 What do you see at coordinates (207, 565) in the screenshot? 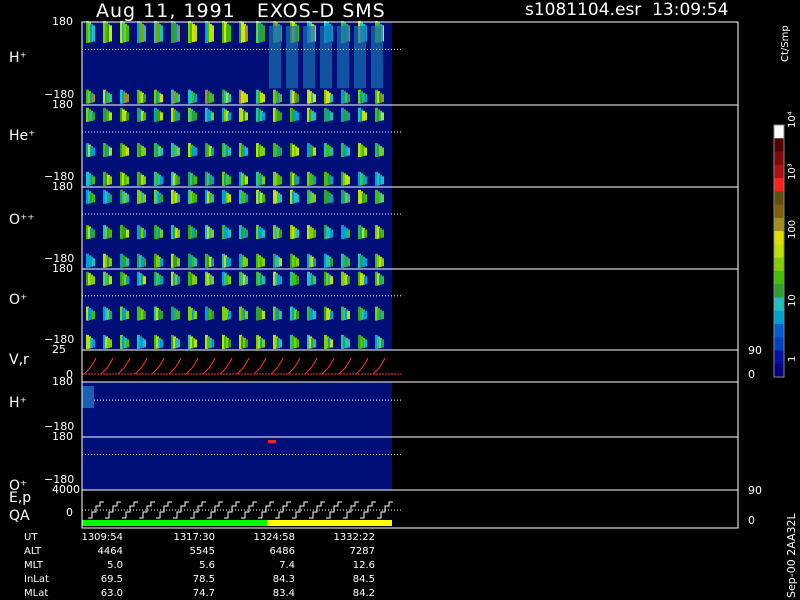
I see `ephemeris-value: 5.6` at bounding box center [207, 565].